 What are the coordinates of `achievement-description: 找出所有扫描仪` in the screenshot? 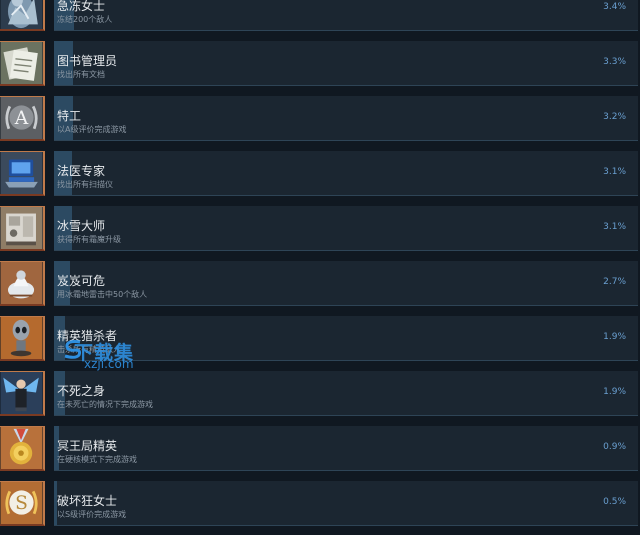 It's located at (85, 184).